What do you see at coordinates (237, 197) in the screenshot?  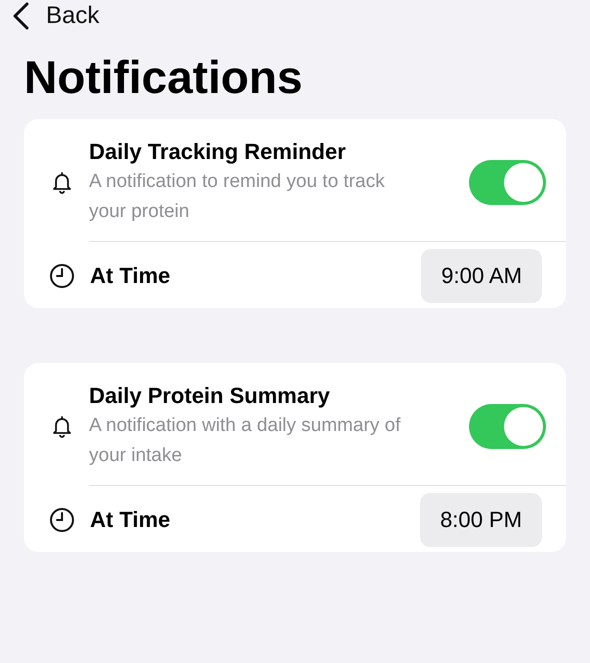 I see `notification-description: A notification to remind you to track your protein` at bounding box center [237, 197].